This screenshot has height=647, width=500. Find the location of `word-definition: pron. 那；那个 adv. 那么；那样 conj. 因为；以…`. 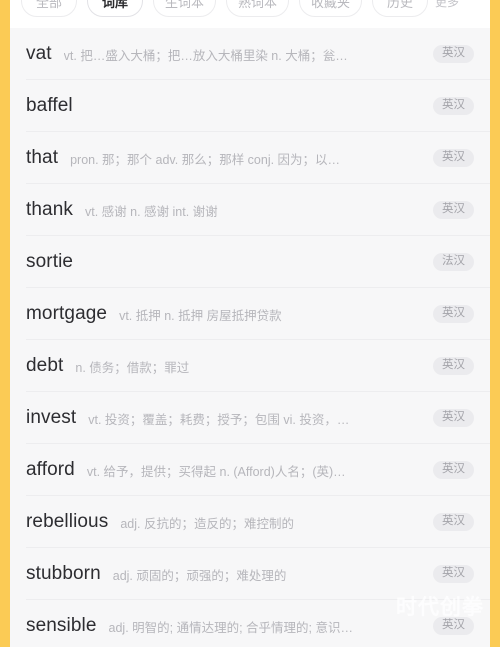

word-definition: pron. 那；那个 adv. 那么；那样 conj. 因为；以… is located at coordinates (205, 159).